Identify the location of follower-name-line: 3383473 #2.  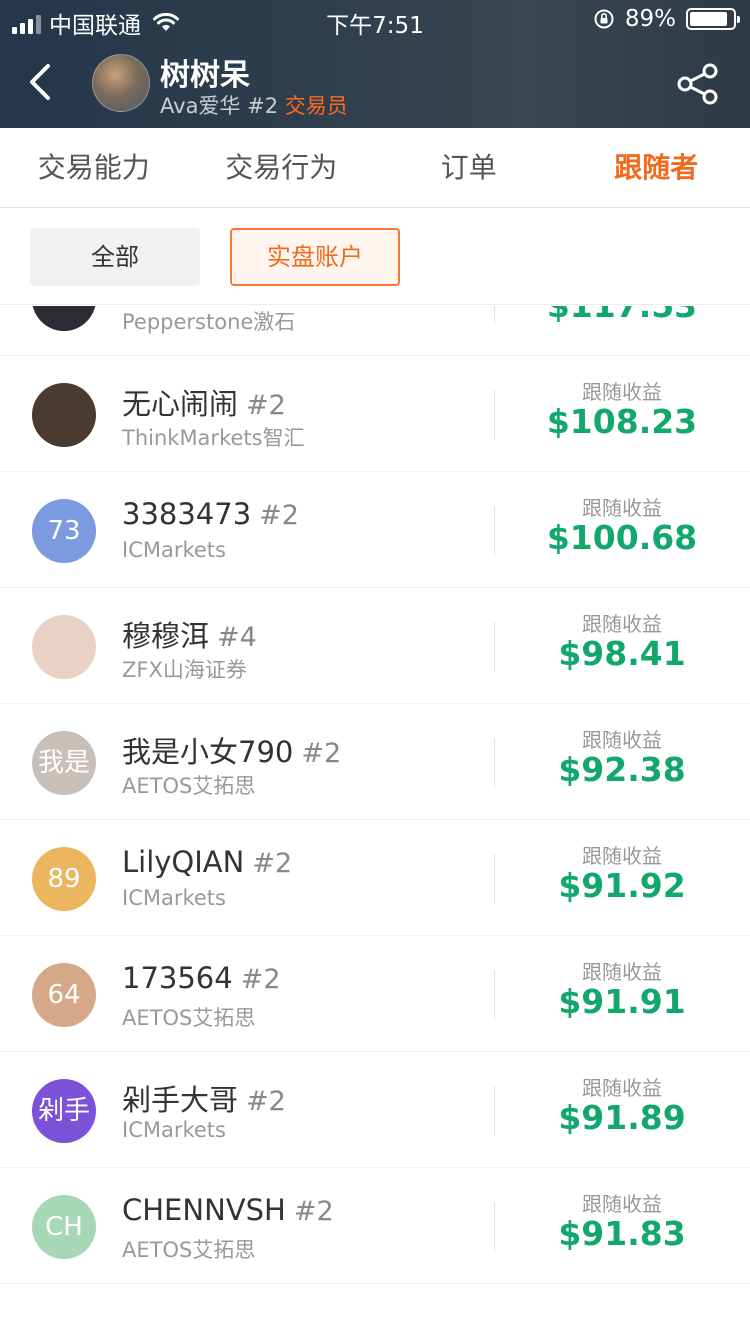
(210, 514).